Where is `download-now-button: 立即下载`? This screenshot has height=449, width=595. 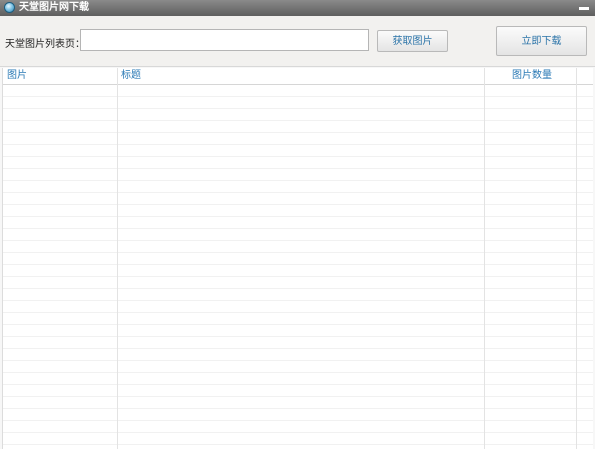 download-now-button: 立即下载 is located at coordinates (541, 41).